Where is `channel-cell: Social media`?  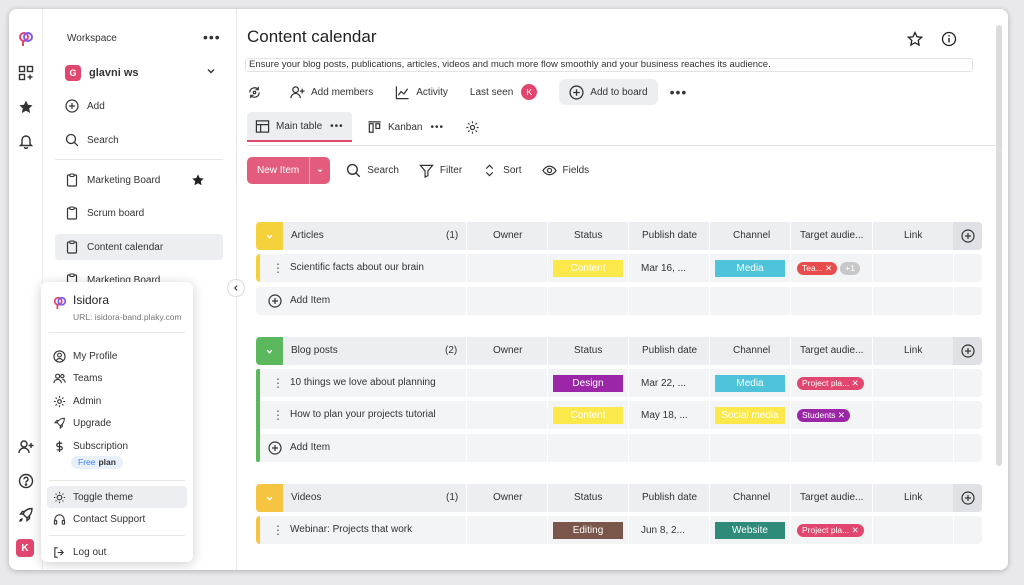
channel-cell: Social media is located at coordinates (750, 415).